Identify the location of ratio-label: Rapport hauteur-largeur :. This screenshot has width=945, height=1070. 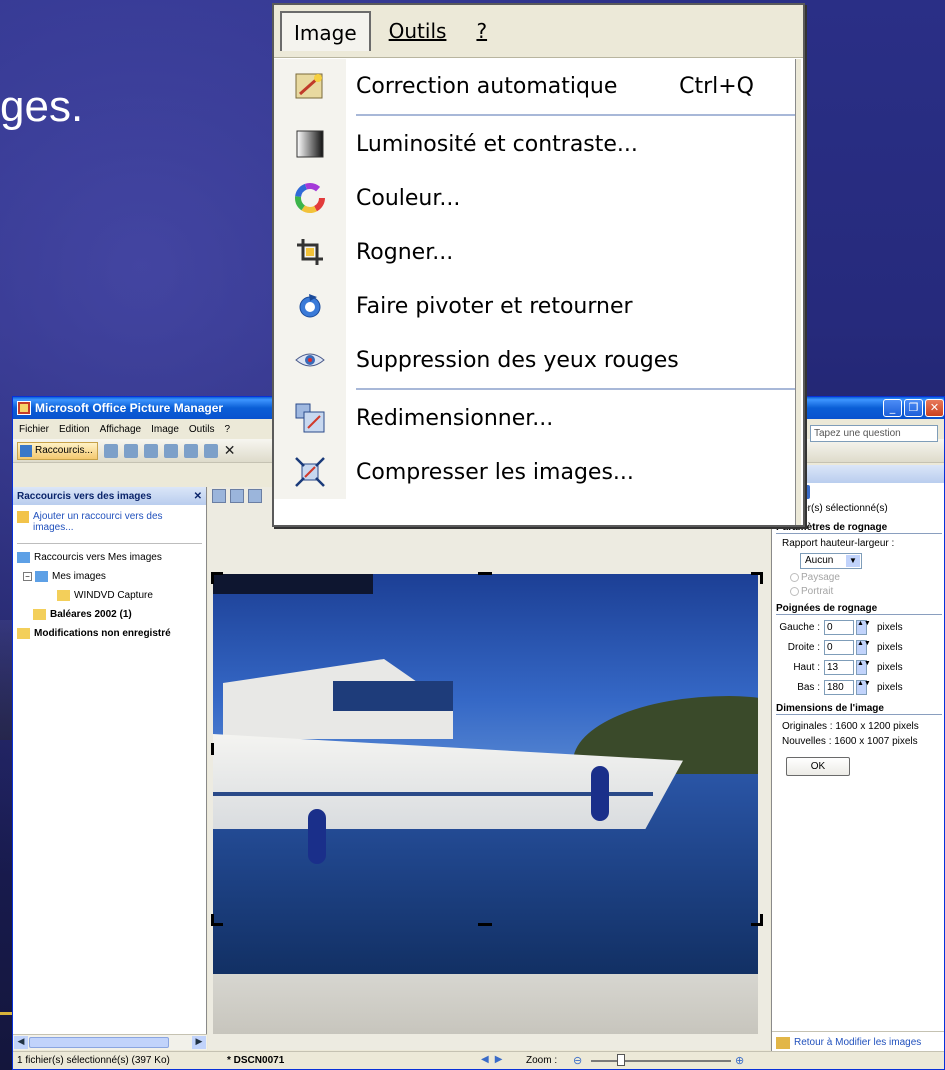
(838, 543).